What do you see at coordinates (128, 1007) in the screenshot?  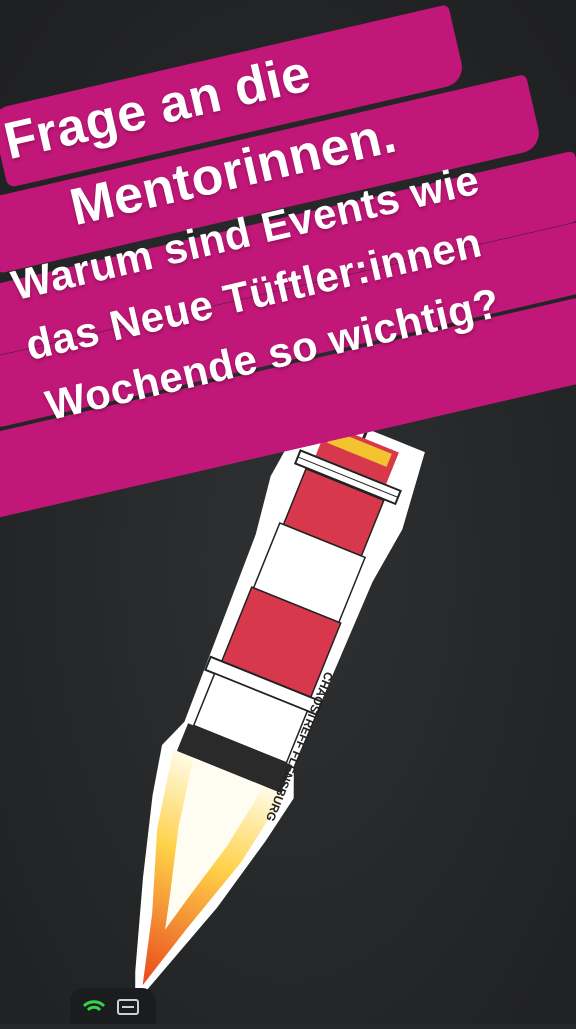 I see `screen-cast-icon` at bounding box center [128, 1007].